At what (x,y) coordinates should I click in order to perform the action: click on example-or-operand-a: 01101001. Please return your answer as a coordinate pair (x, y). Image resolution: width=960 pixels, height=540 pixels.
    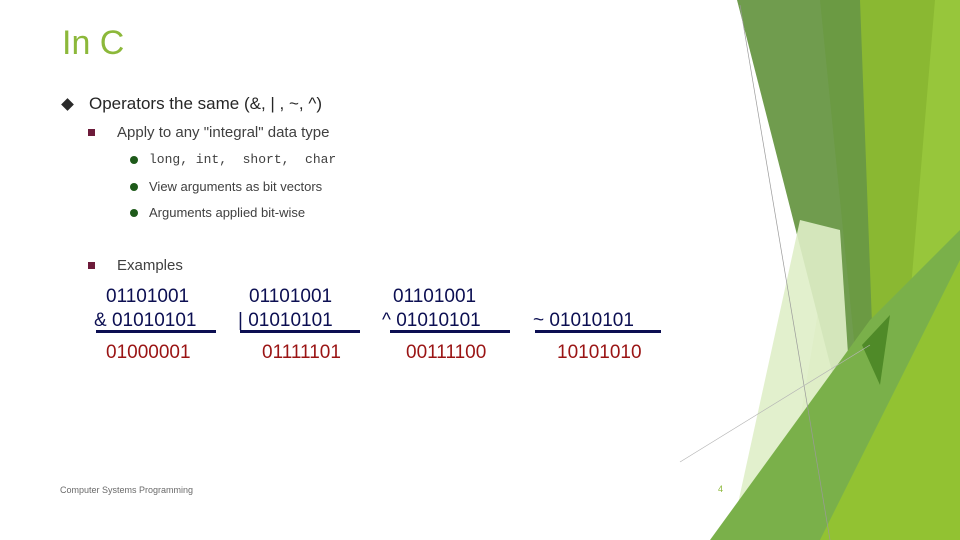
    Looking at the image, I should click on (291, 296).